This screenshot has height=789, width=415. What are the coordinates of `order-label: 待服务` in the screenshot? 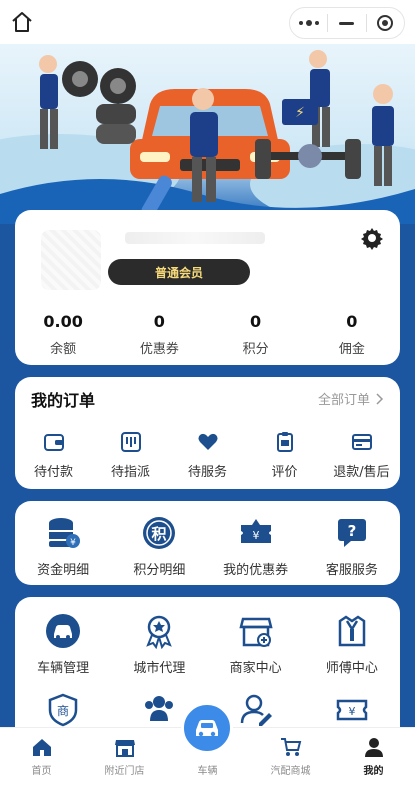 It's located at (207, 472).